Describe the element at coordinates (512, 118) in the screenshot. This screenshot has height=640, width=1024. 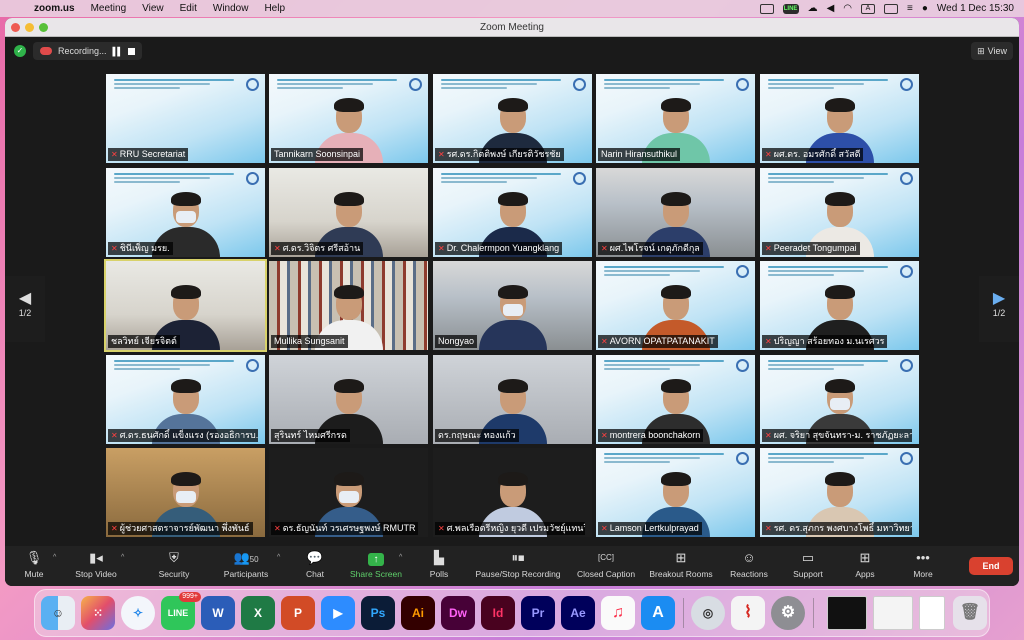
I see `participant-tile: ✕ รศ.ดร.กิตติพงษ์ เกียรติวัชรชัย` at that location.